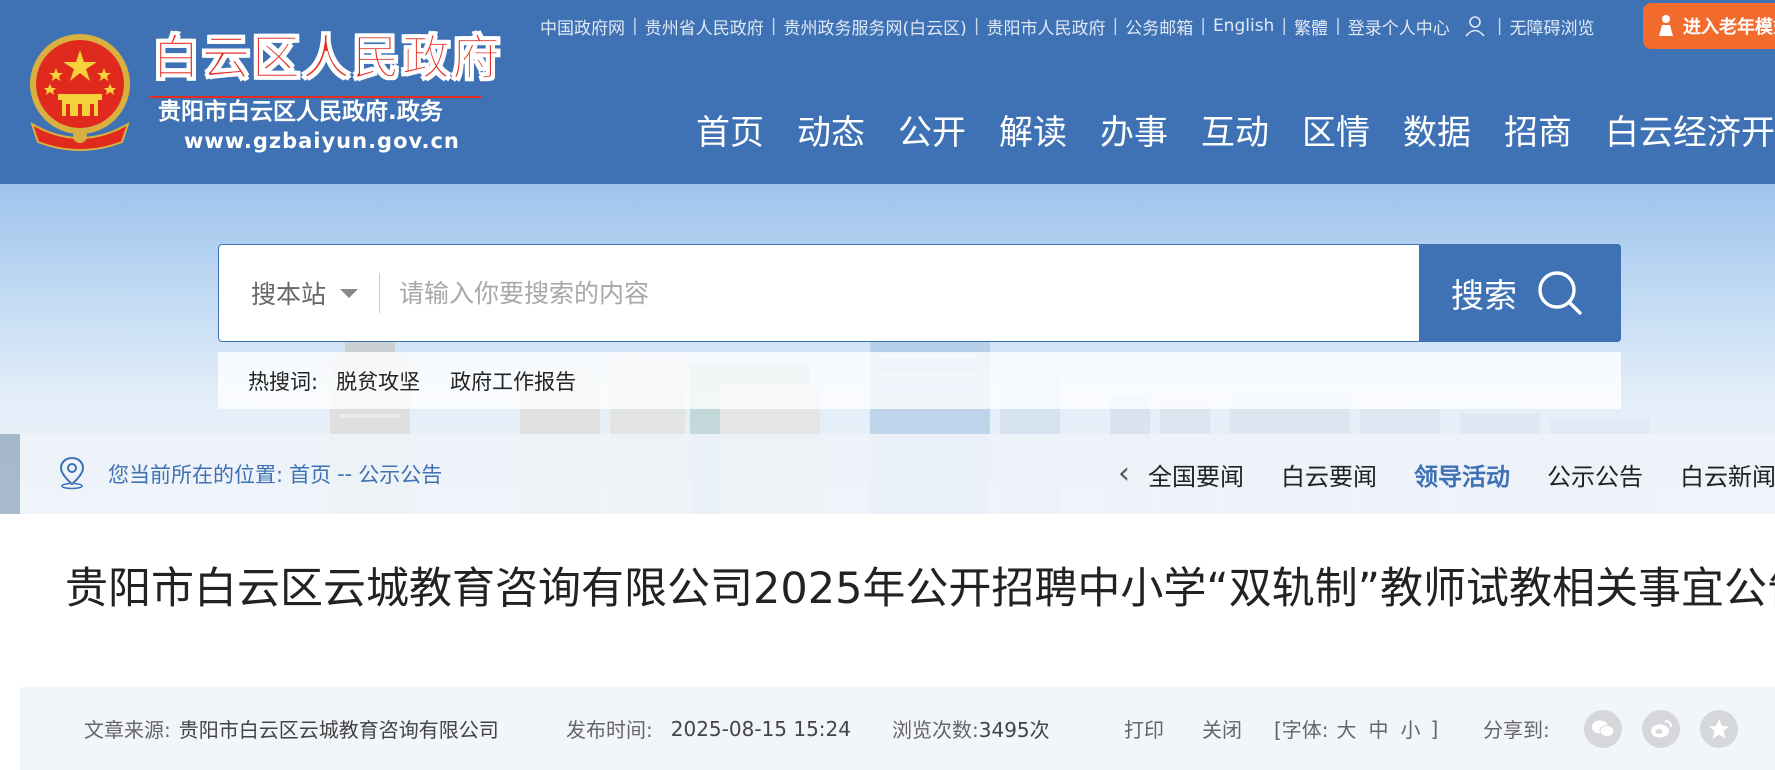  What do you see at coordinates (1243, 26) in the screenshot?
I see `top-link-english: English` at bounding box center [1243, 26].